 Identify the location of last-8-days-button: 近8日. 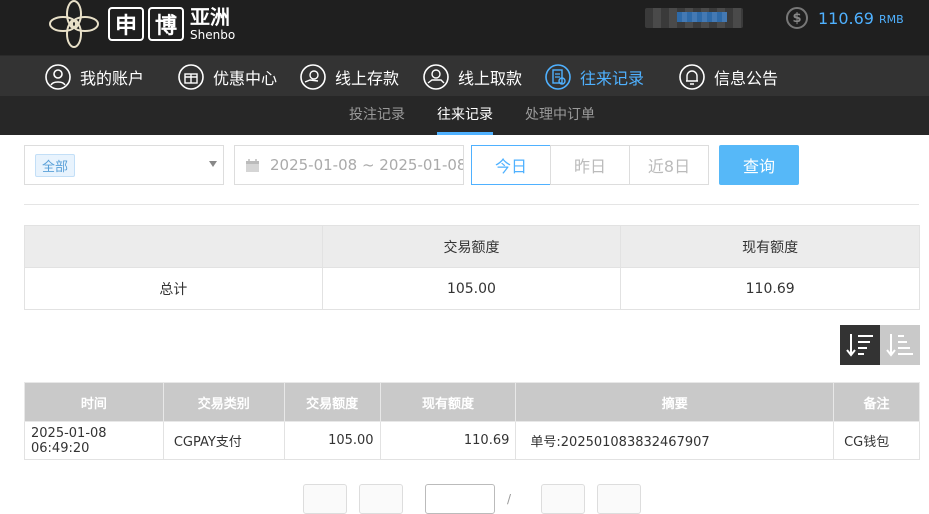
(669, 165).